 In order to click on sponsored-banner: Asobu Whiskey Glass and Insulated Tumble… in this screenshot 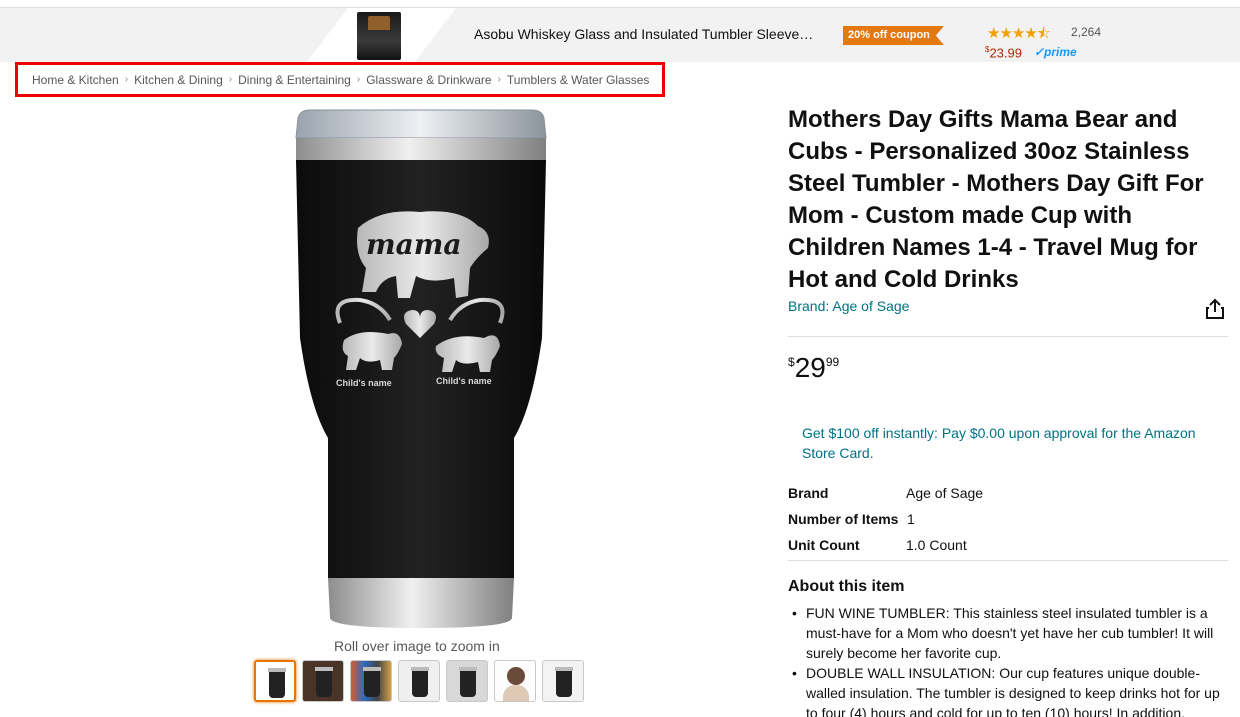, I will do `click(620, 35)`.